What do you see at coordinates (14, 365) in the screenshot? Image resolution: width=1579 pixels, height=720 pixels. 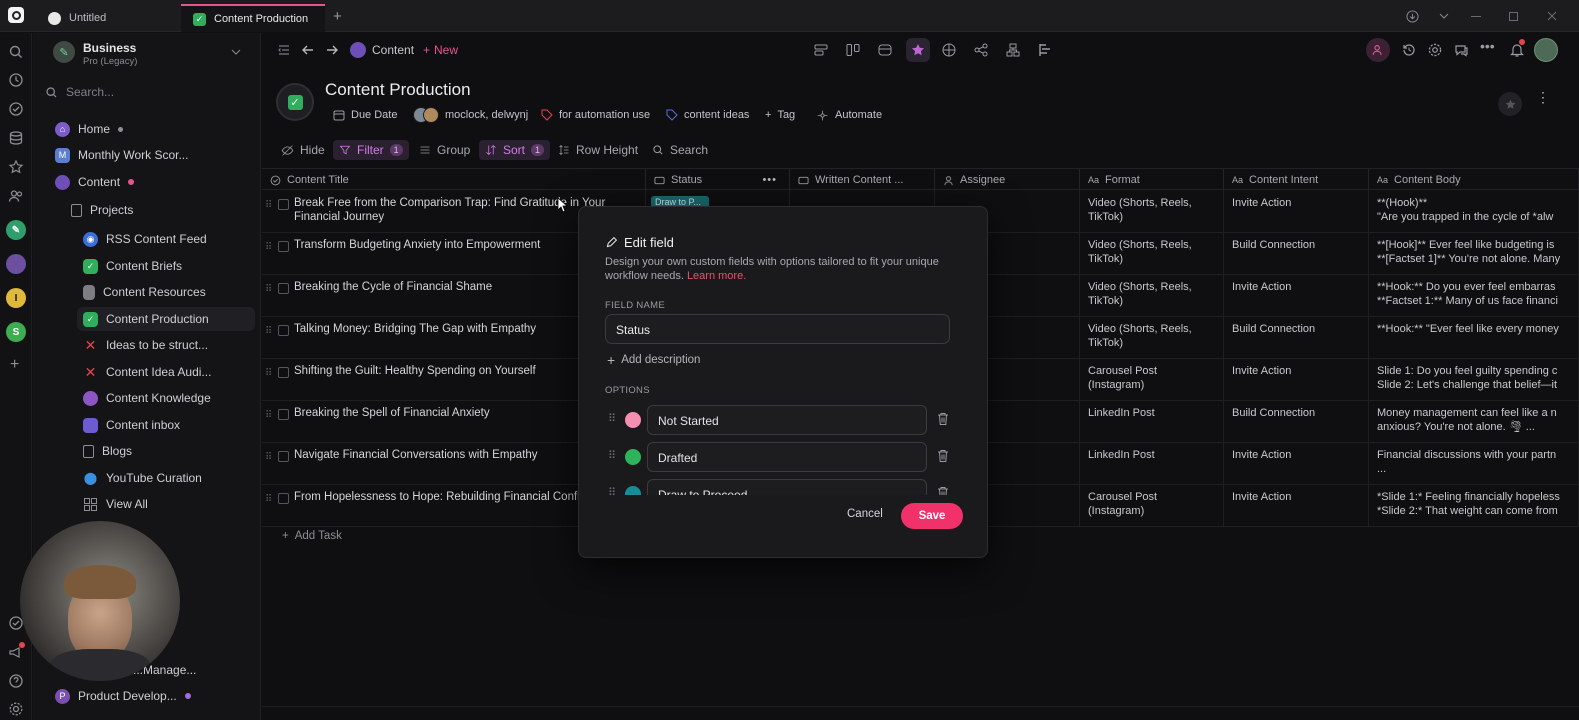 I see `add-workspace-button: +` at bounding box center [14, 365].